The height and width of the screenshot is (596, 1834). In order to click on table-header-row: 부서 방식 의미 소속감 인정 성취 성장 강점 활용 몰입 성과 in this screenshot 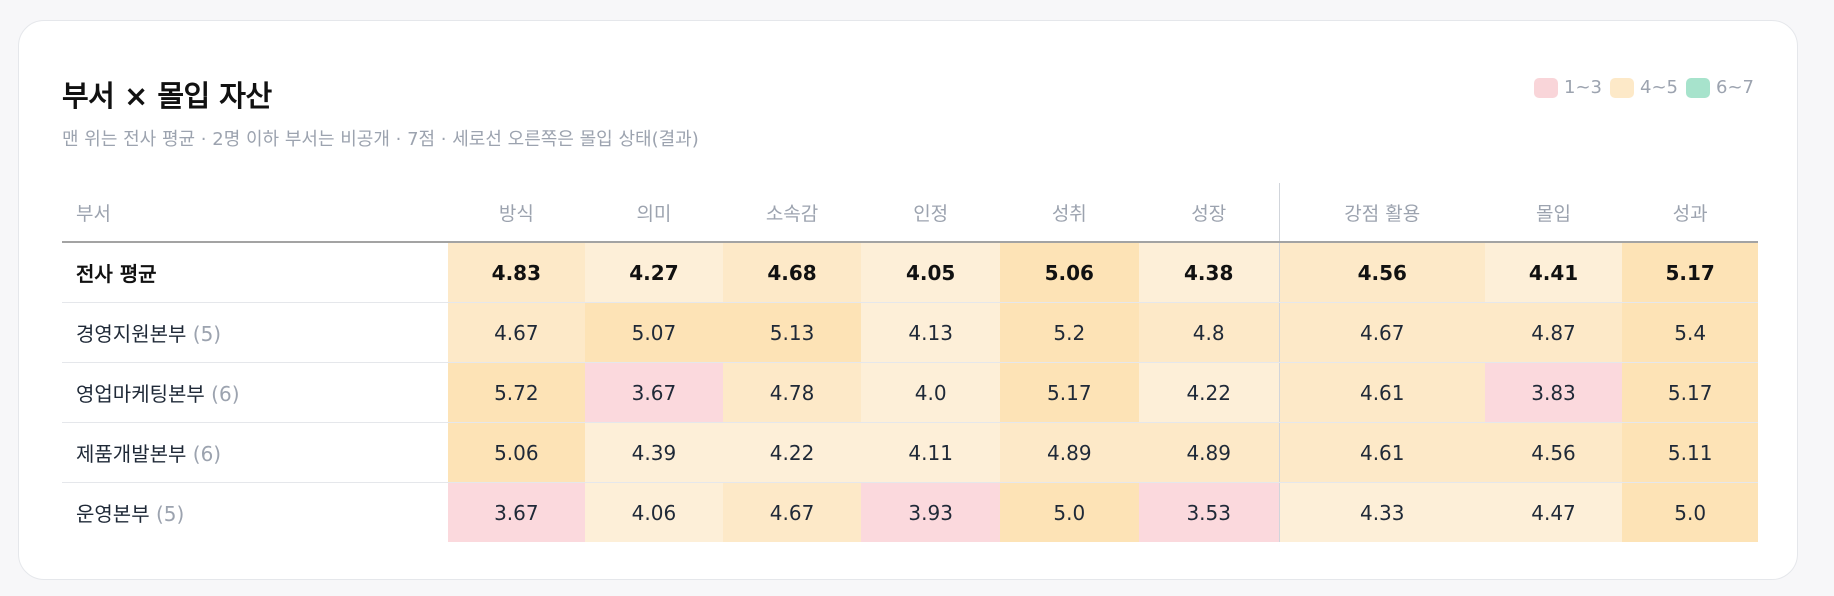, I will do `click(910, 213)`.